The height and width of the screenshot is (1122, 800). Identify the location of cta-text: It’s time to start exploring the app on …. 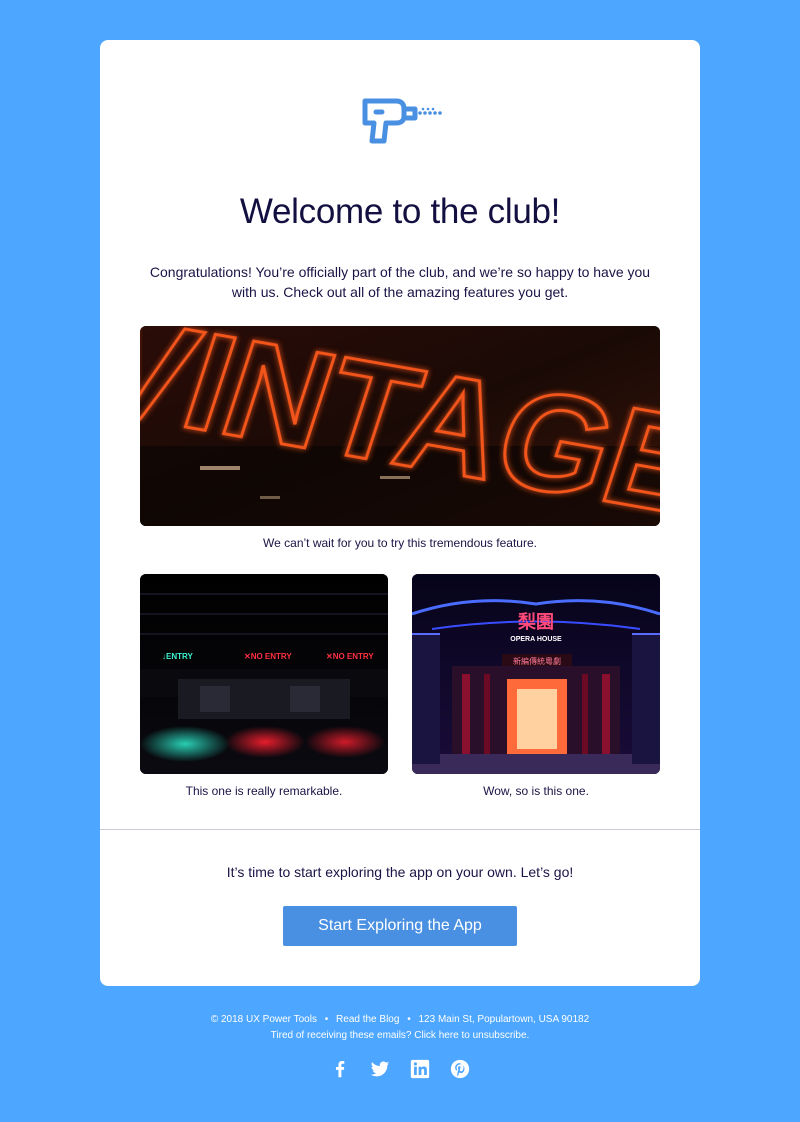
(400, 872).